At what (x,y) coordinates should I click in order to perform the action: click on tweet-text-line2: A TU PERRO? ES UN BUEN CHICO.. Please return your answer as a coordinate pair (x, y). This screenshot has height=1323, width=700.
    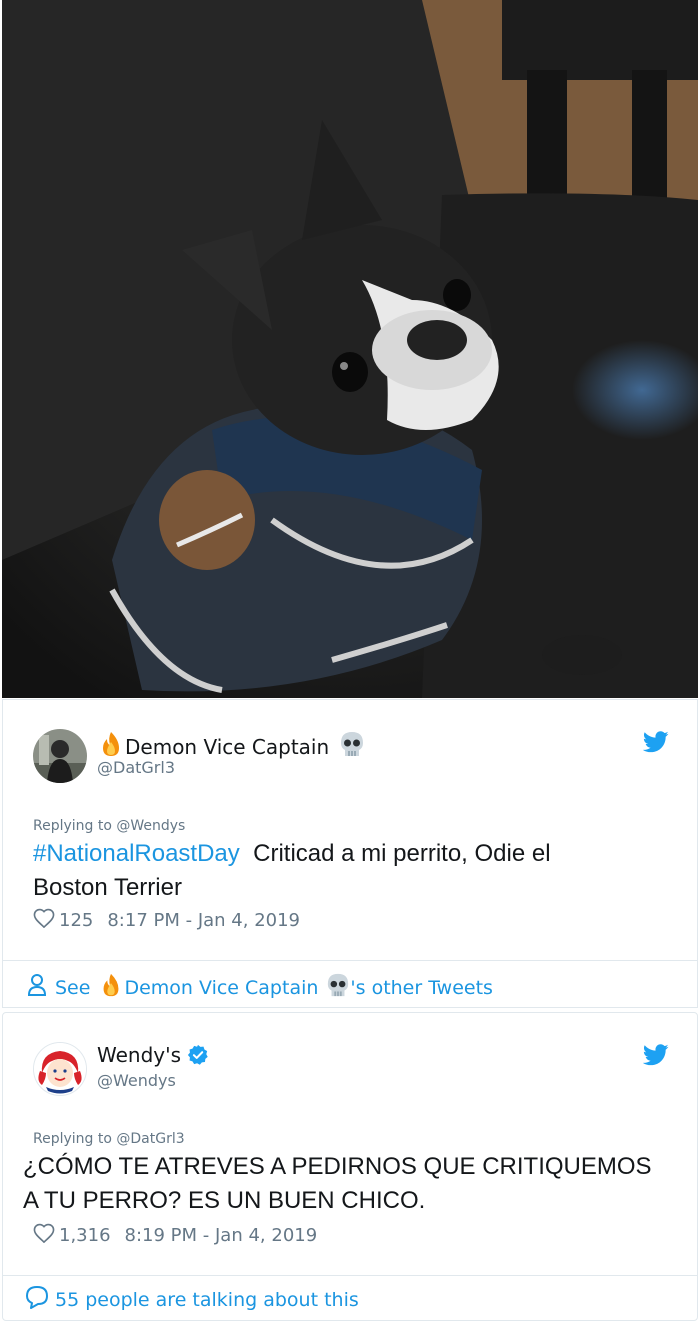
    Looking at the image, I should click on (224, 1200).